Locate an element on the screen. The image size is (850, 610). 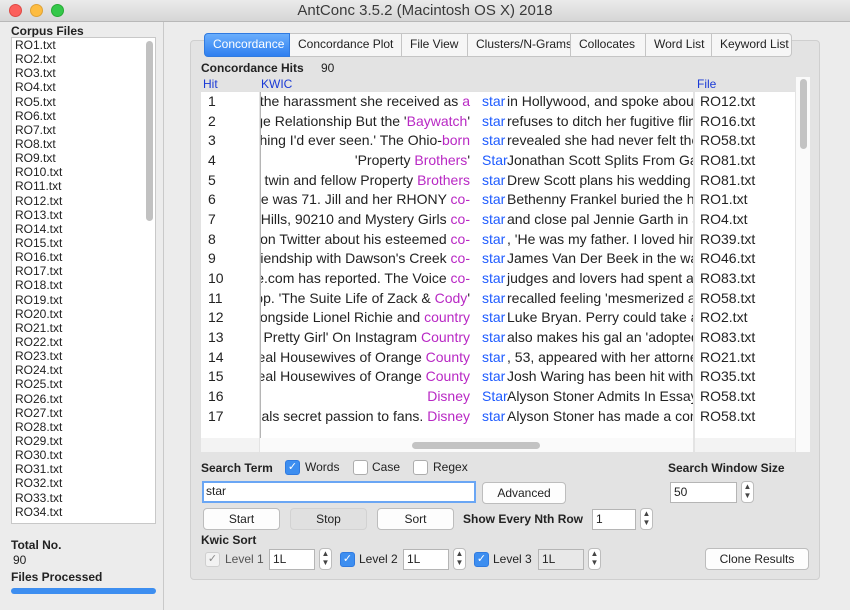
hit-number-cell: 16 is located at coordinates (230, 397).